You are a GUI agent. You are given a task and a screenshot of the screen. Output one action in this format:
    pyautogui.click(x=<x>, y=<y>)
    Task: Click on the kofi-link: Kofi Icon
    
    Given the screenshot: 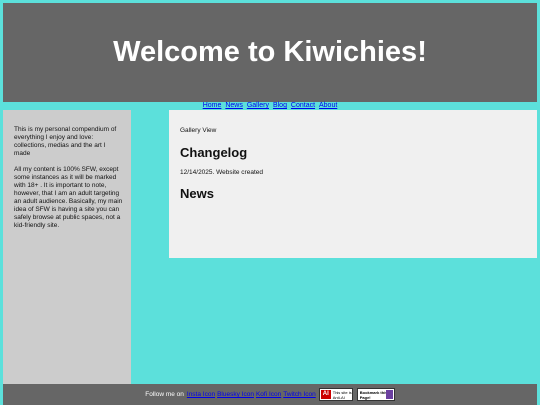 What is the action you would take?
    pyautogui.click(x=268, y=394)
    